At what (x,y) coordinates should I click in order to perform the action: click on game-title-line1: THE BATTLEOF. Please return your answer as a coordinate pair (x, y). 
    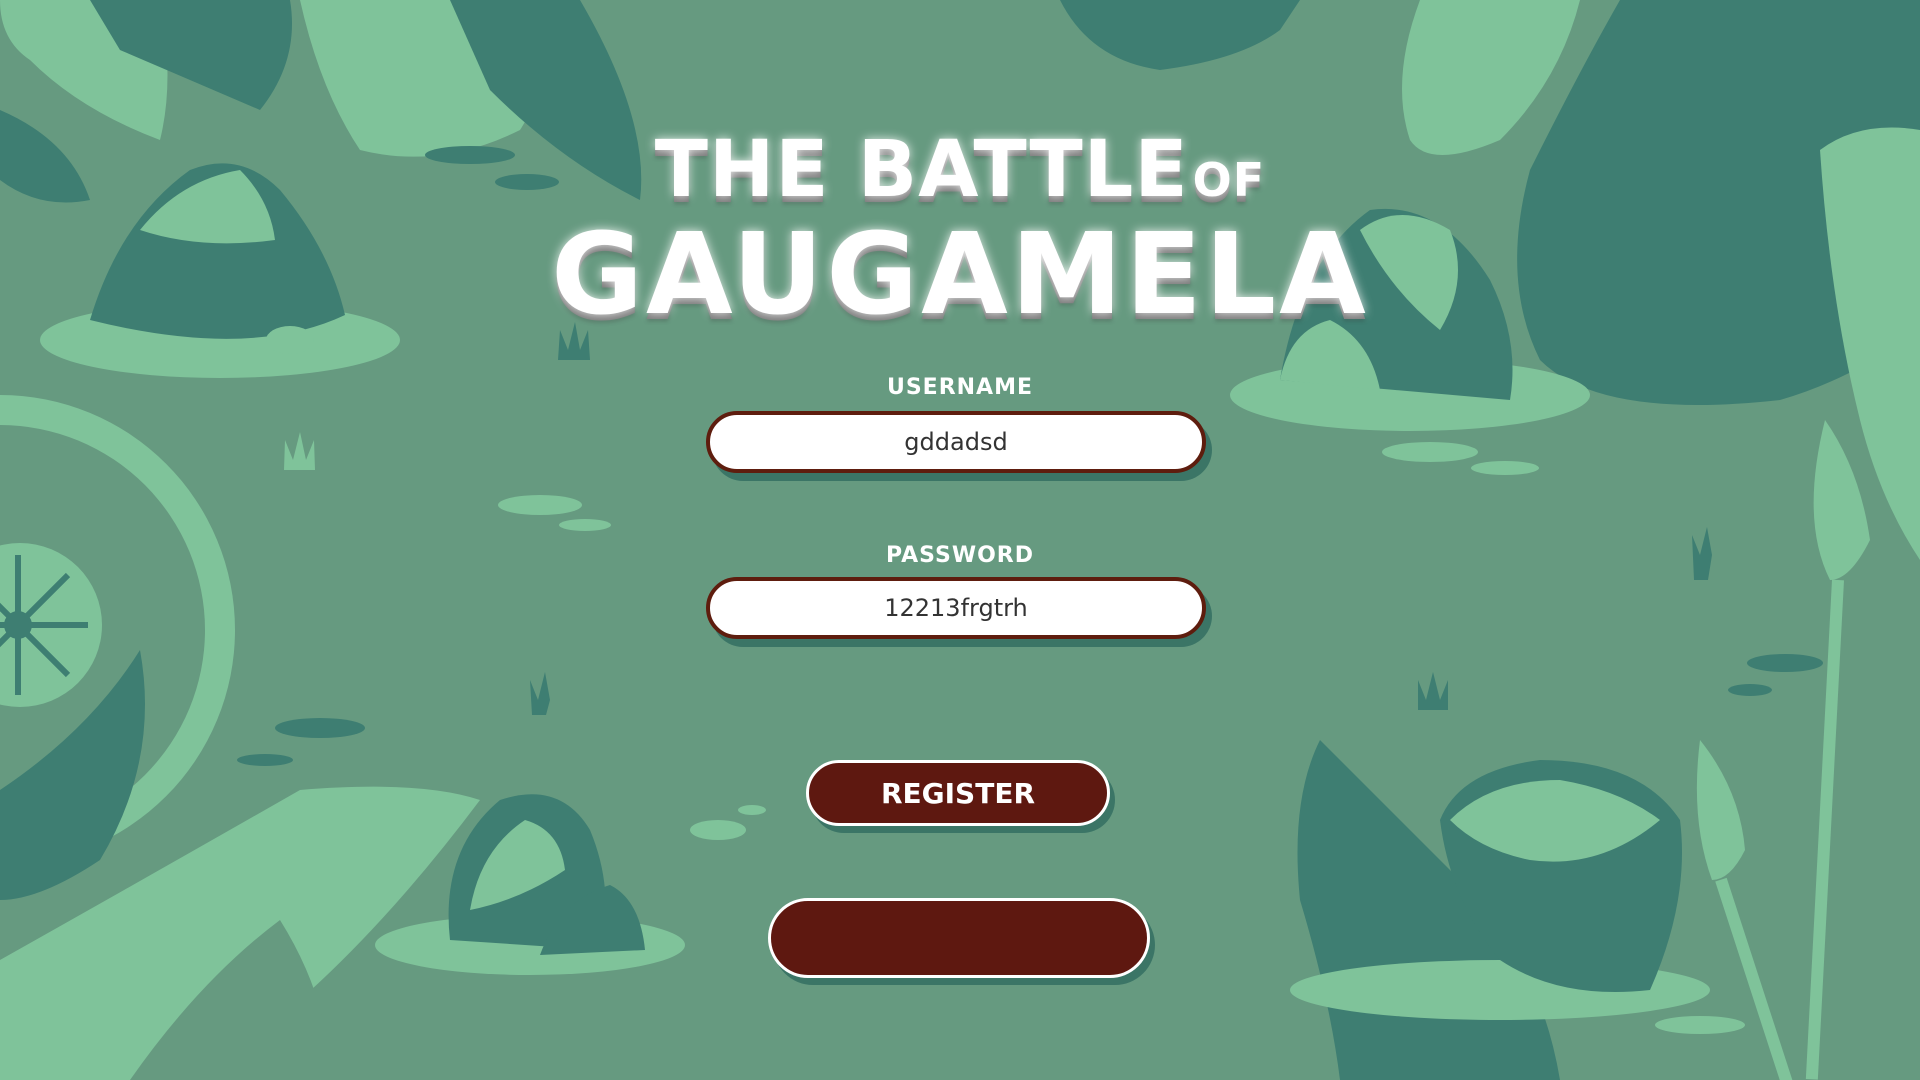
    Looking at the image, I should click on (960, 170).